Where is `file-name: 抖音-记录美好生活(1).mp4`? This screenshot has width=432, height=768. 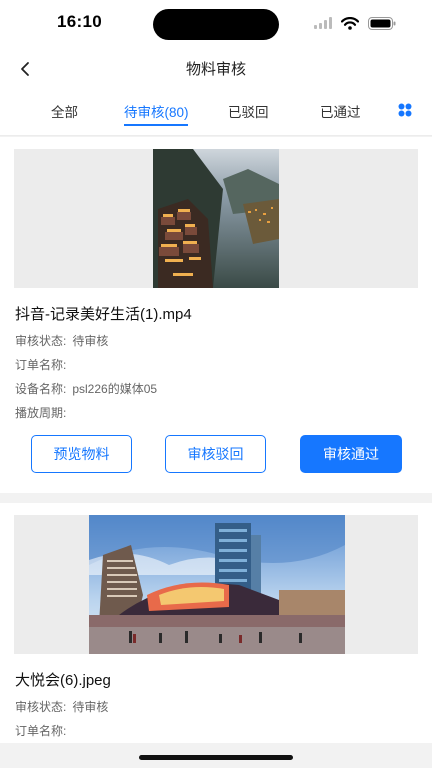 file-name: 抖音-记录美好生活(1).mp4 is located at coordinates (103, 314).